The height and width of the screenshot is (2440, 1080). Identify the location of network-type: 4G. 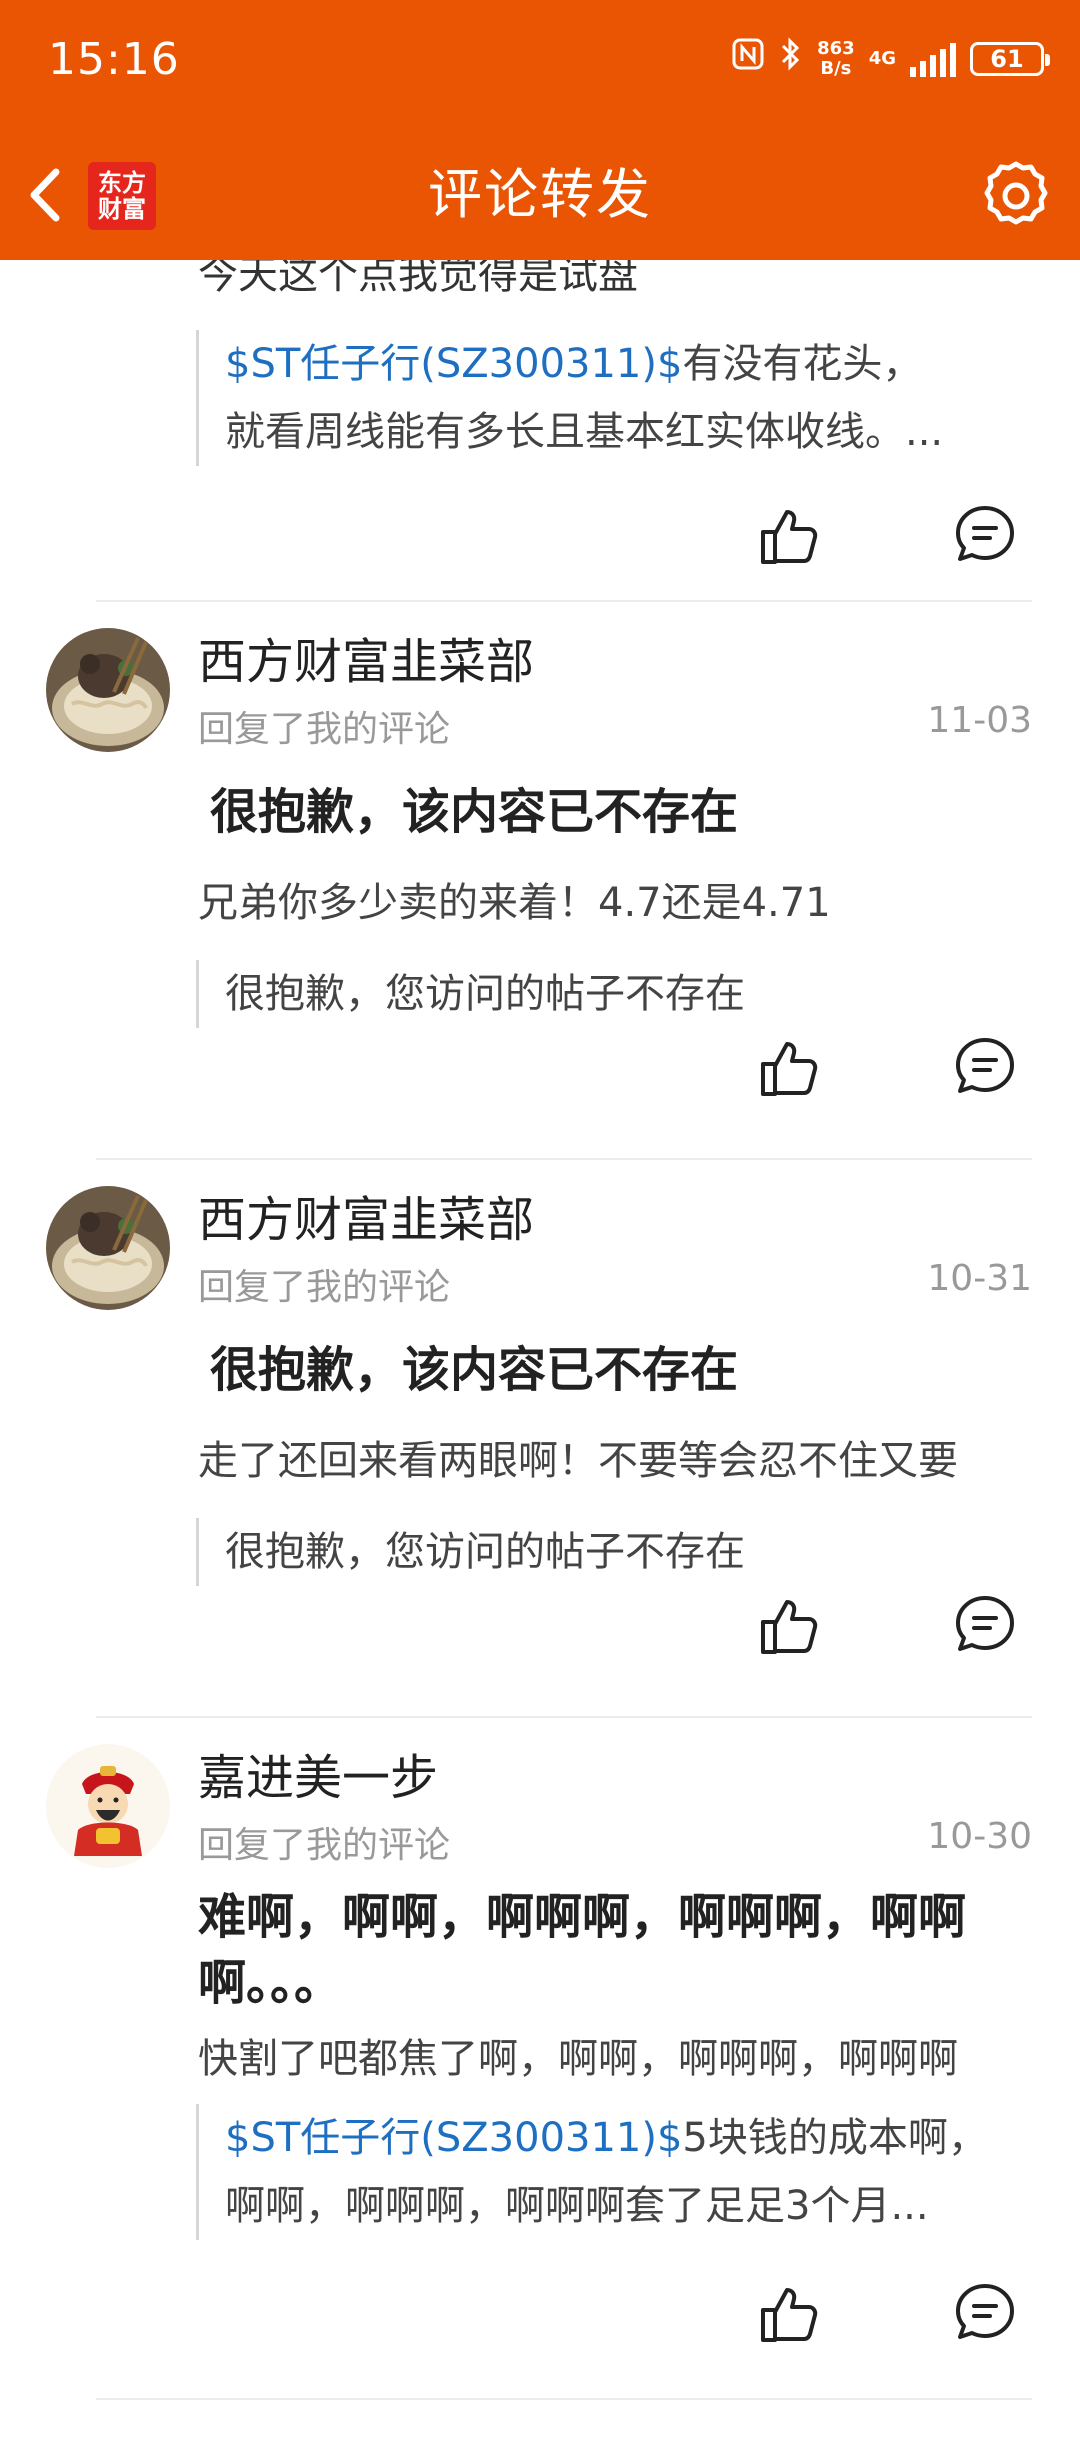
(882, 58).